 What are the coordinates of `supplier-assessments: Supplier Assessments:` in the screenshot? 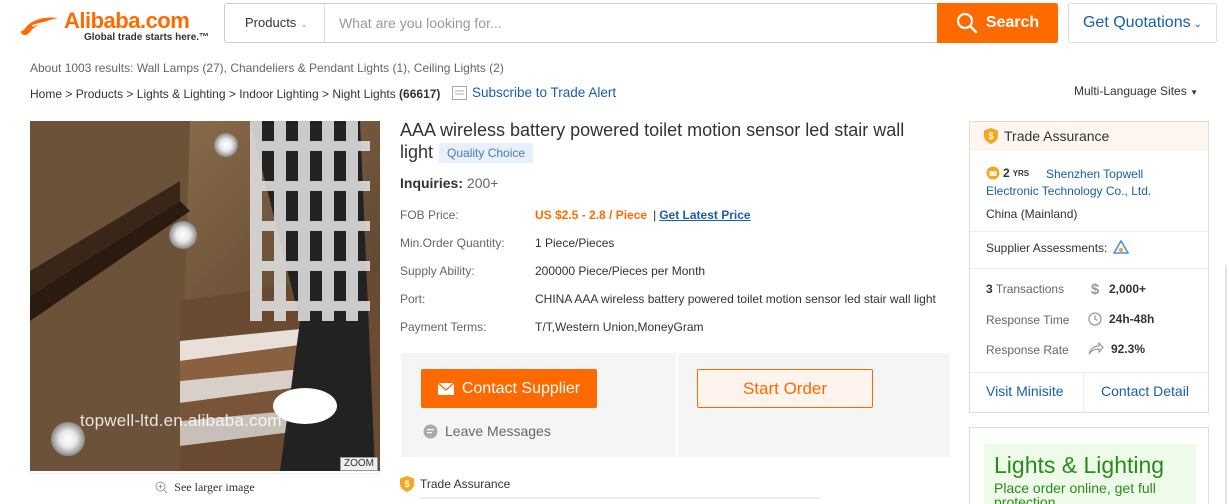 It's located at (1058, 248).